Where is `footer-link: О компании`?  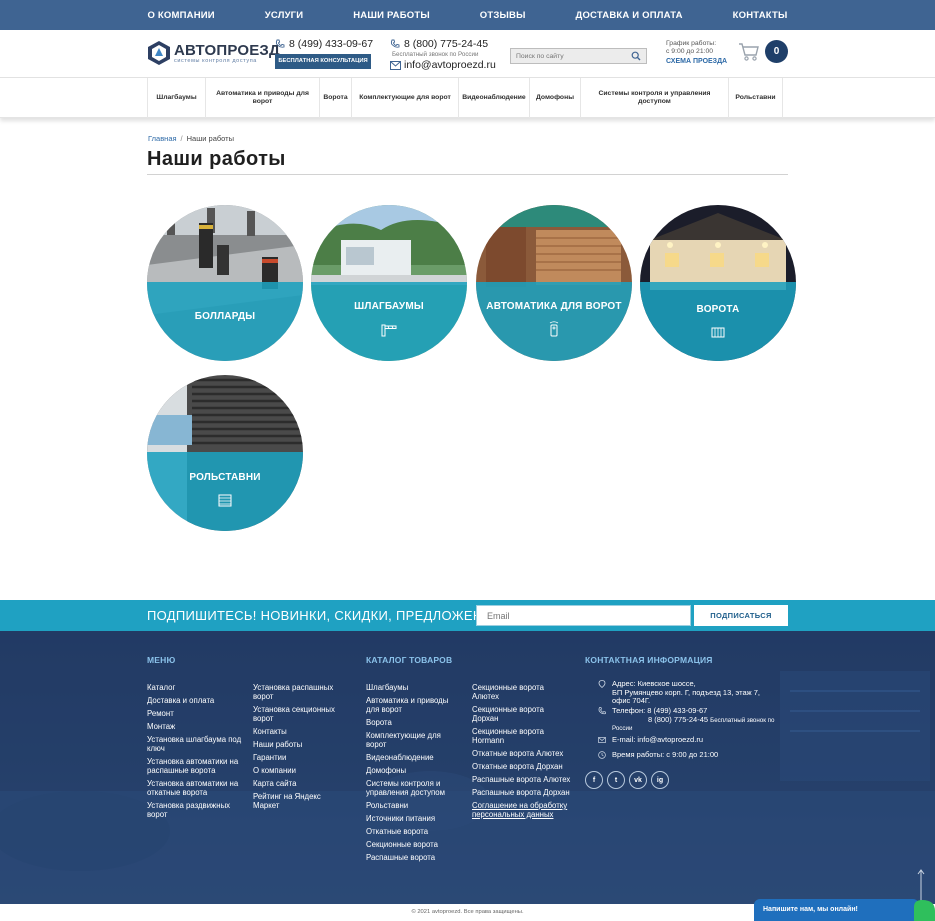 footer-link: О компании is located at coordinates (299, 770).